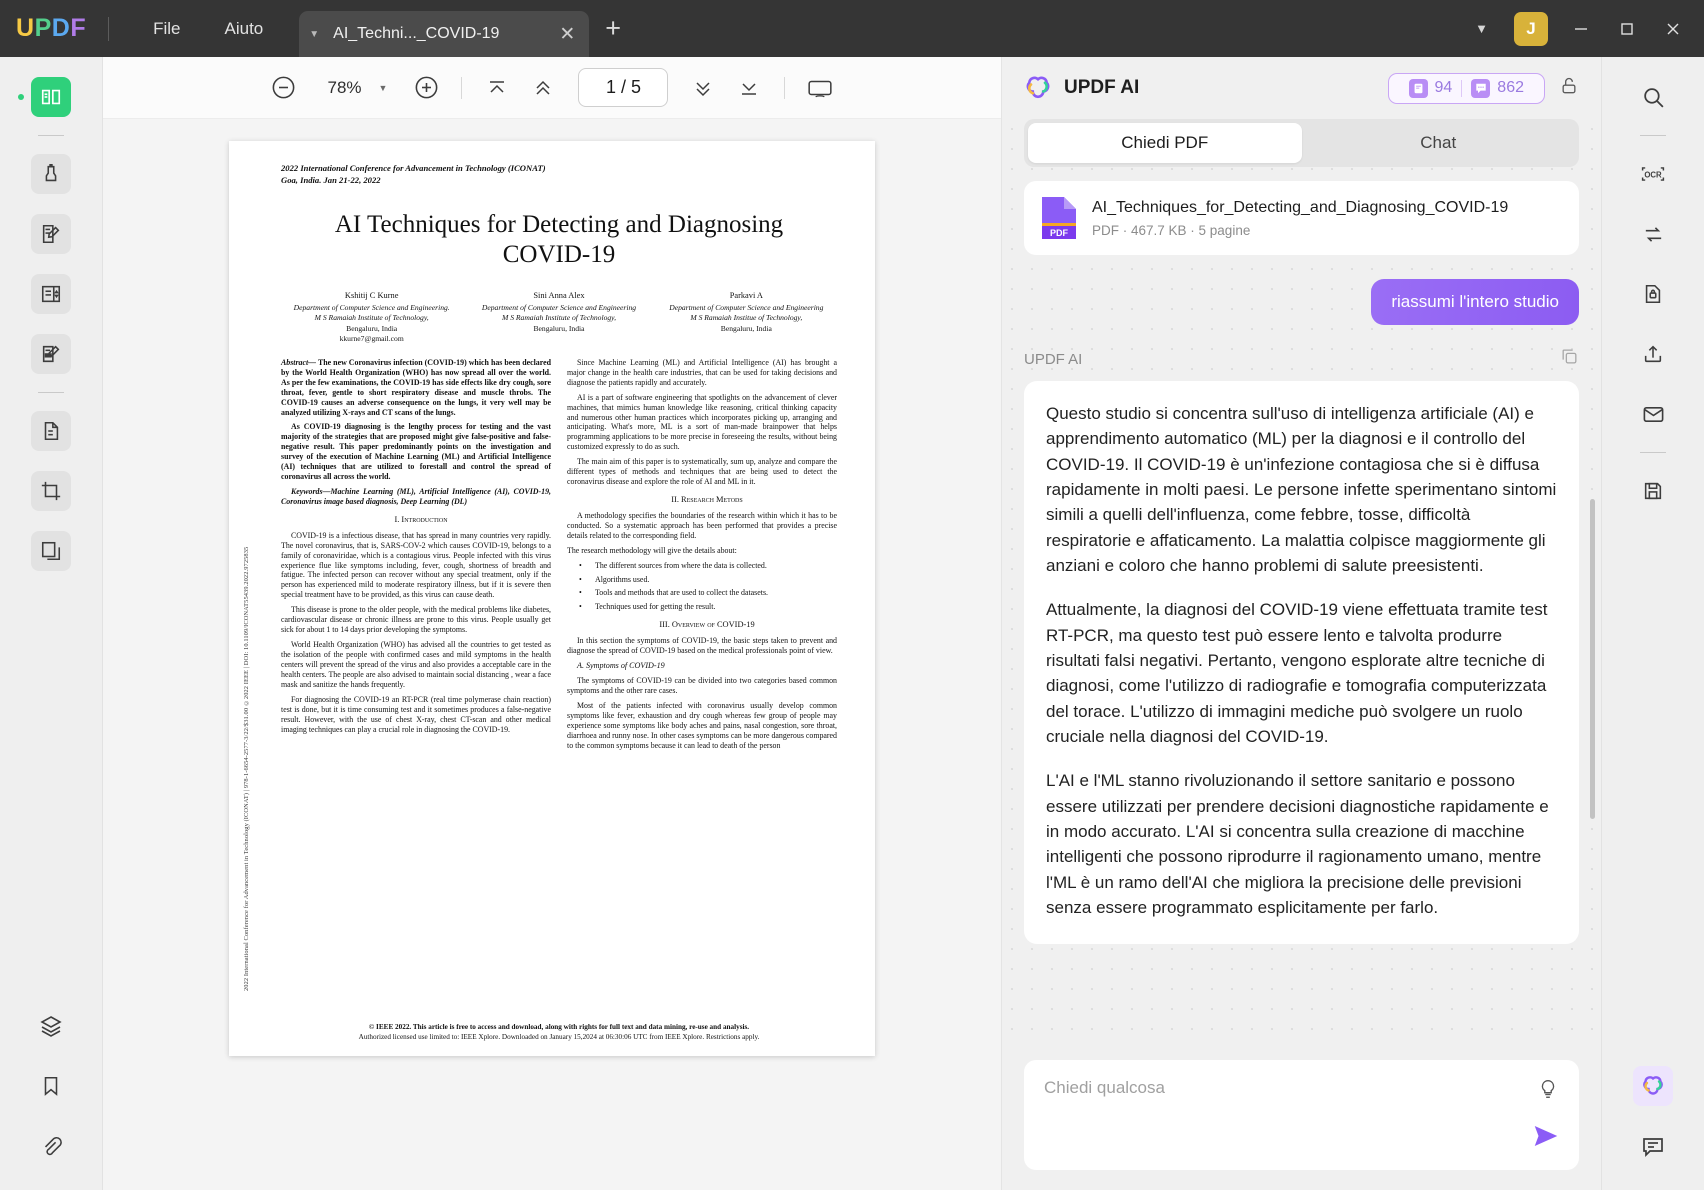 This screenshot has height=1190, width=1704. What do you see at coordinates (1171, 231) in the screenshot?
I see `file-meta: PDF · 467.7 KB · 5 pagine` at bounding box center [1171, 231].